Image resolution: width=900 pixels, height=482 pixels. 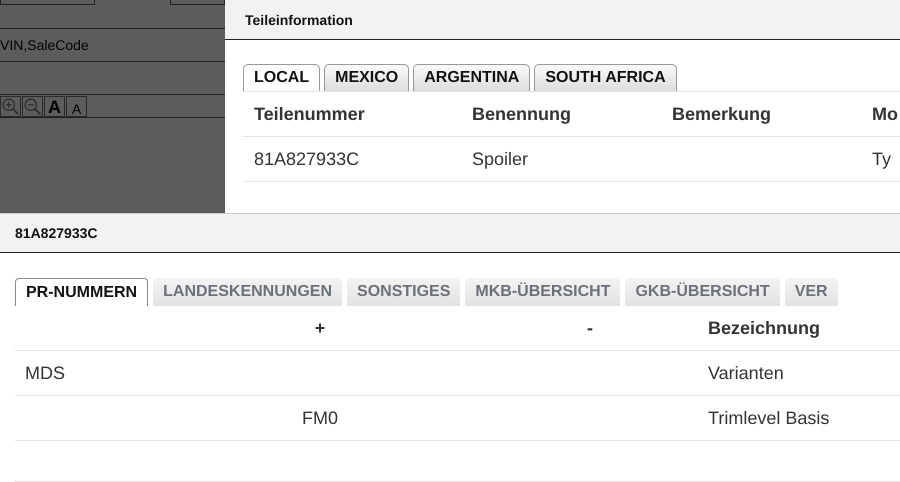 What do you see at coordinates (722, 114) in the screenshot?
I see `column-header: Bemerkung` at bounding box center [722, 114].